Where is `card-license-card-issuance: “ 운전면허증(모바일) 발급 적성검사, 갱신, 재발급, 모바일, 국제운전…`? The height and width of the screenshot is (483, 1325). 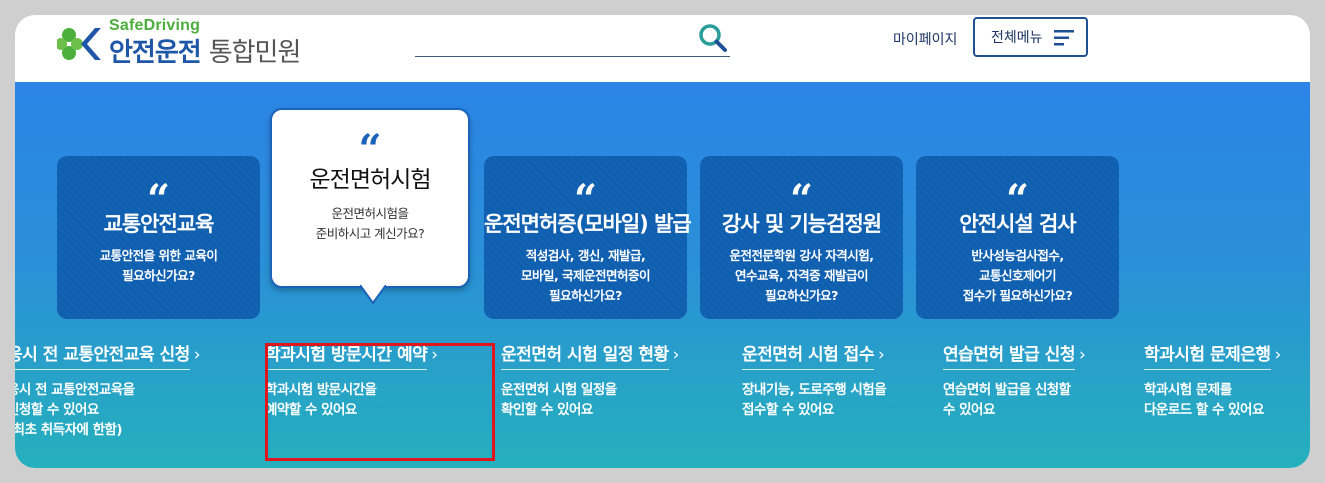 card-license-card-issuance: “ 운전면허증(모바일) 발급 적성검사, 갱신, 재발급, 모바일, 국제운전… is located at coordinates (588, 237).